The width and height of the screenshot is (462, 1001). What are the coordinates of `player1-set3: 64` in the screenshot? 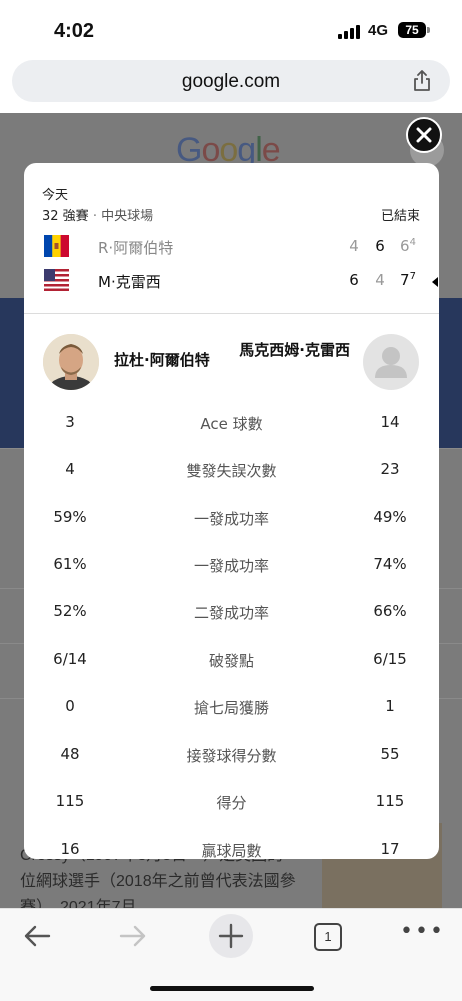 It's located at (408, 246).